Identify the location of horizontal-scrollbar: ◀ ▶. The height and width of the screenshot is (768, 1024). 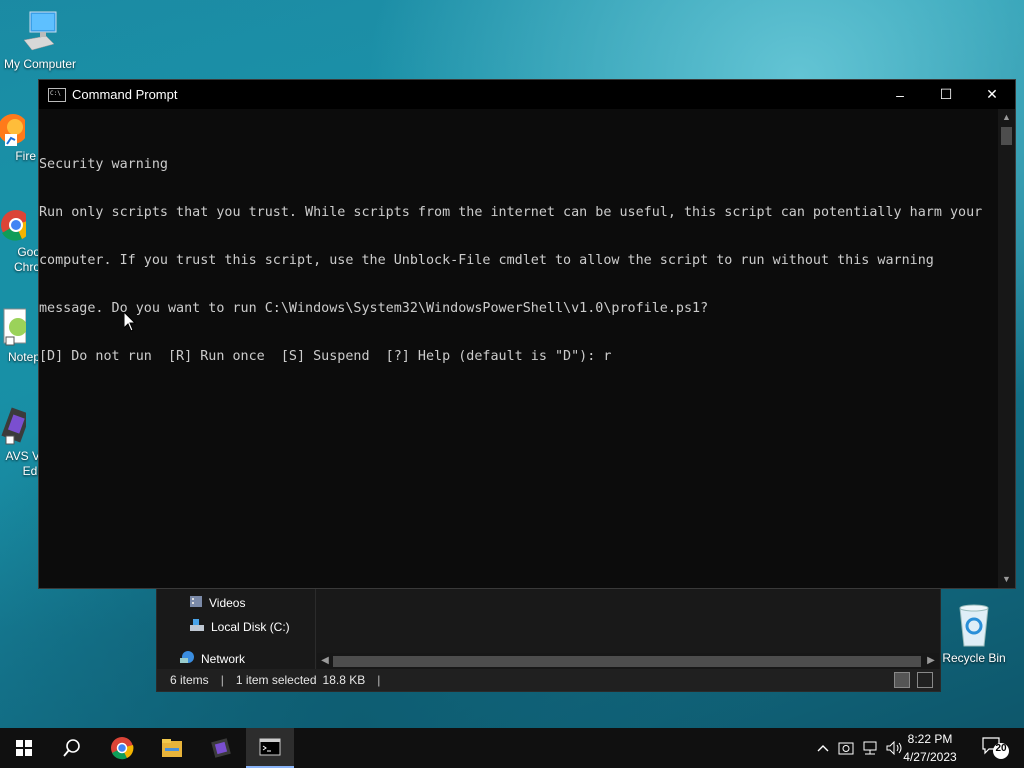
(628, 661).